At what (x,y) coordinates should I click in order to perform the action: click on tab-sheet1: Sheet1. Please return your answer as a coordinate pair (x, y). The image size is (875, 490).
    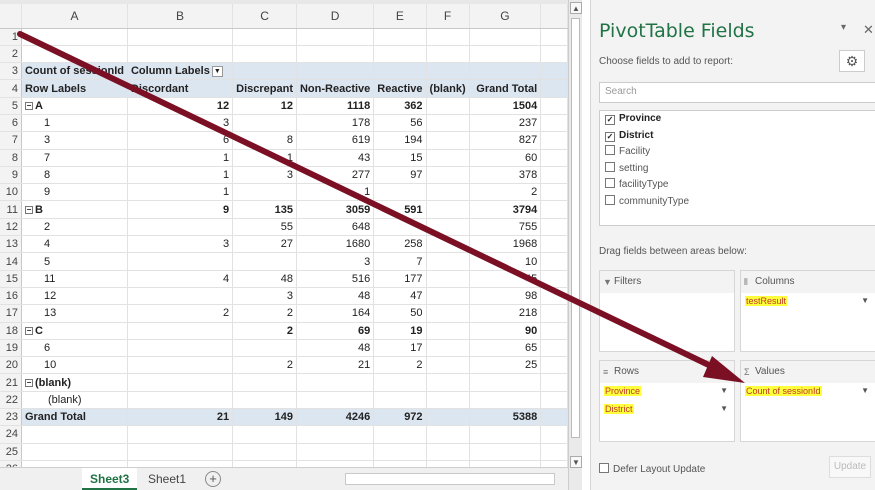
    Looking at the image, I should click on (167, 479).